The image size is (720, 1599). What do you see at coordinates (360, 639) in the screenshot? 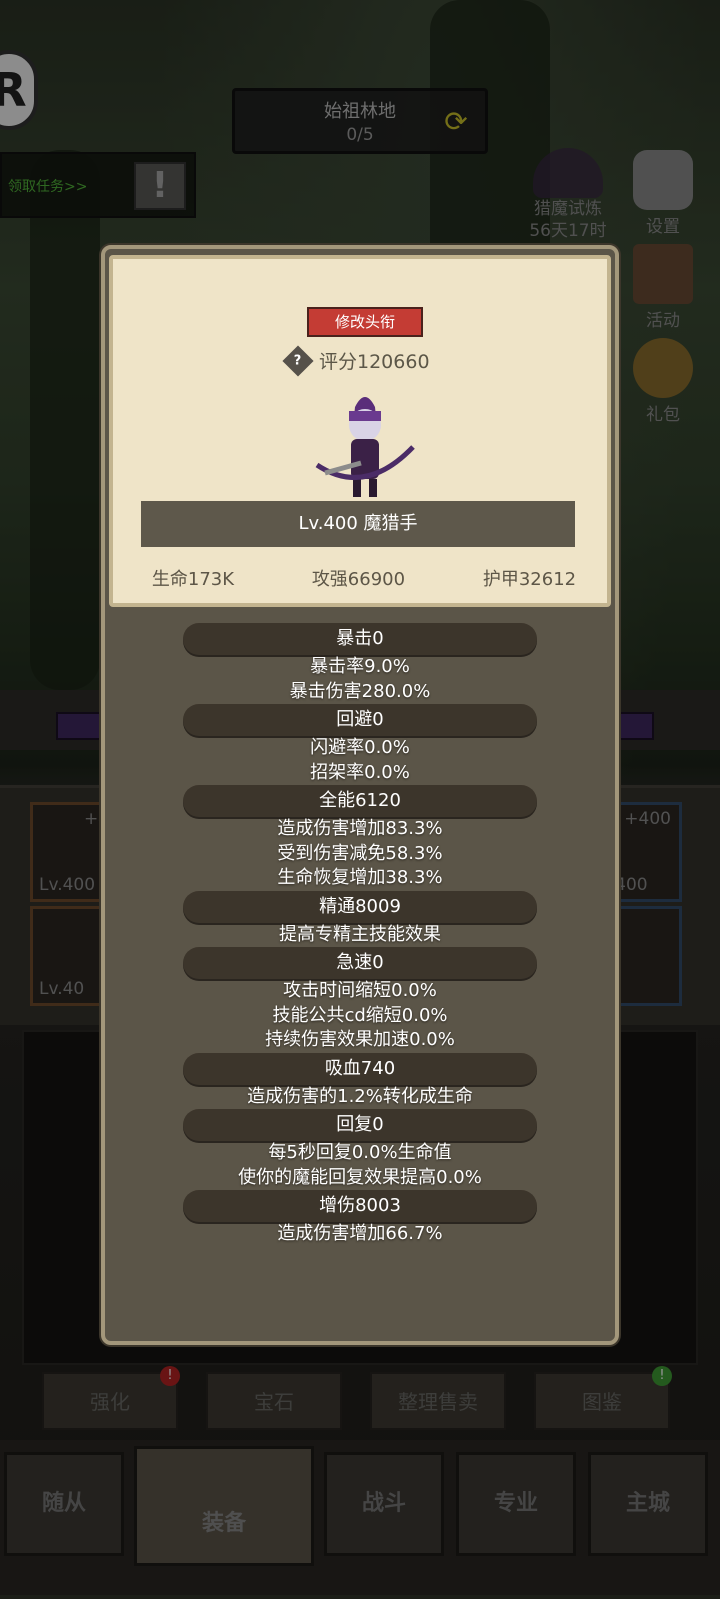
I see `stat-header: 暴击0` at bounding box center [360, 639].